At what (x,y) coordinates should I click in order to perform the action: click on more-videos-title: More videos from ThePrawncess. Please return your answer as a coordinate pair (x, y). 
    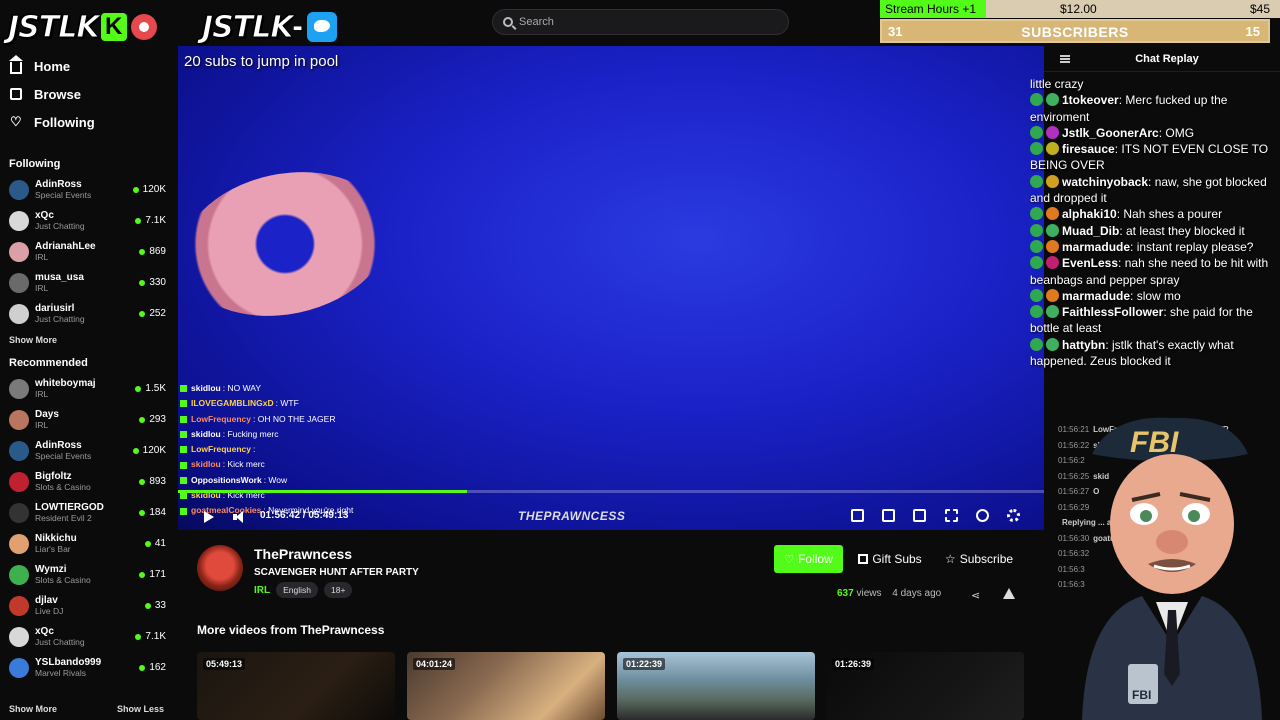
    Looking at the image, I should click on (291, 630).